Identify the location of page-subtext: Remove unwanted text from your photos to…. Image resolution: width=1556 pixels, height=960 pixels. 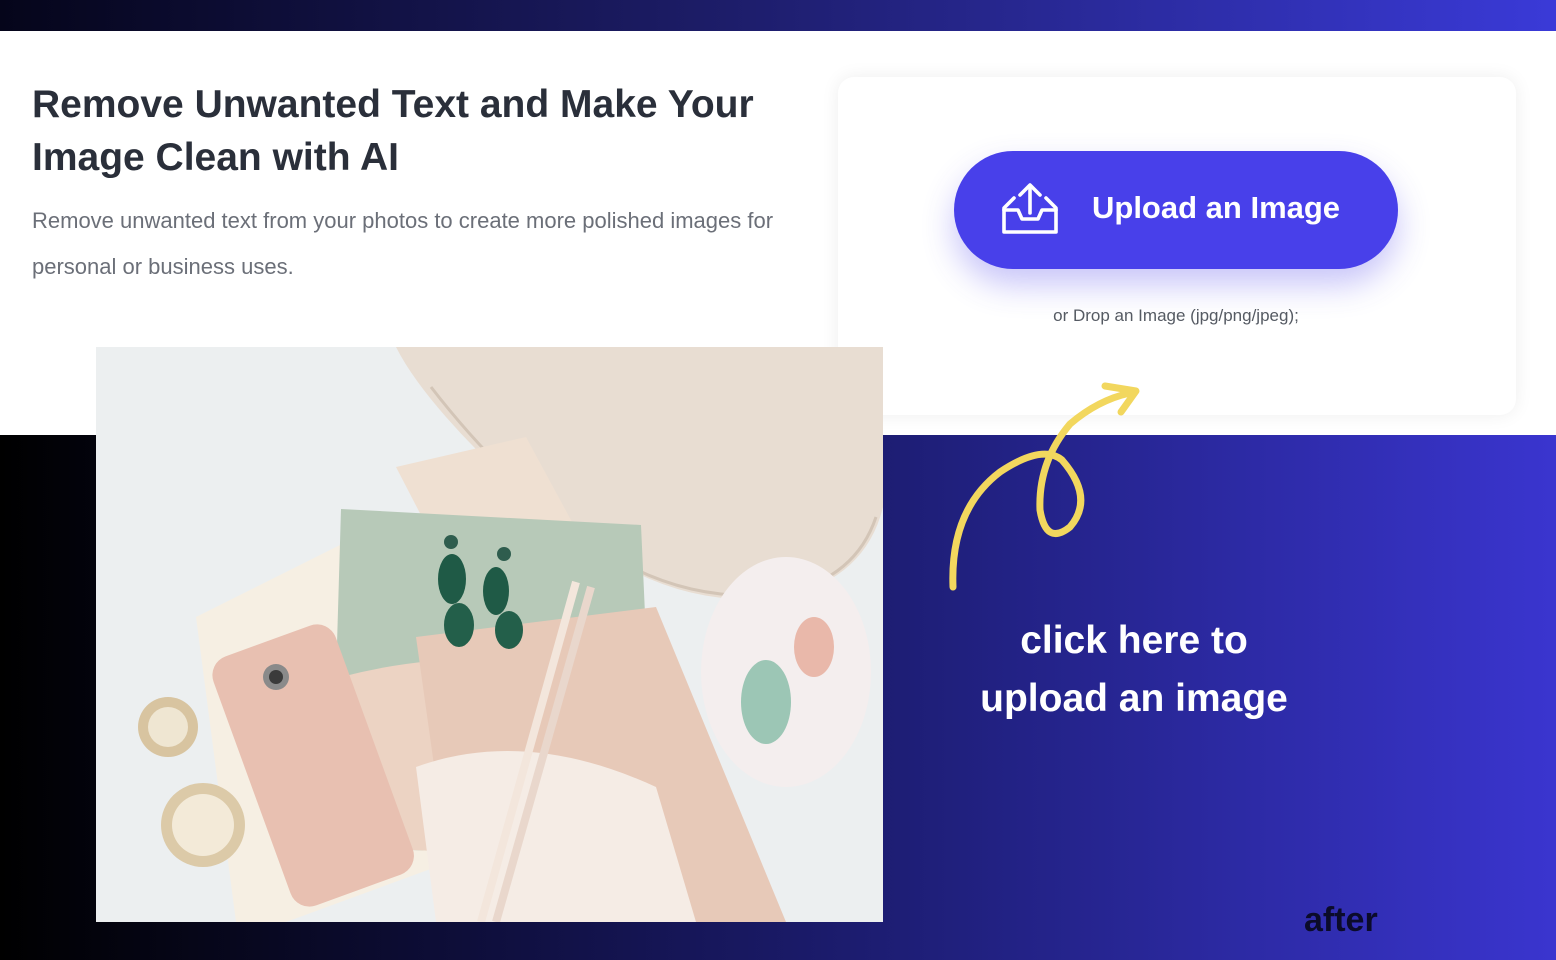
(403, 243).